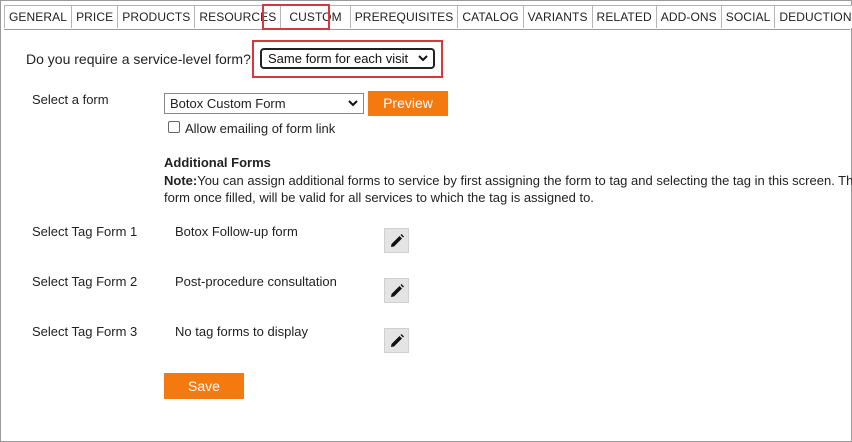 The image size is (852, 442). I want to click on tab-price: PRICE, so click(95, 16).